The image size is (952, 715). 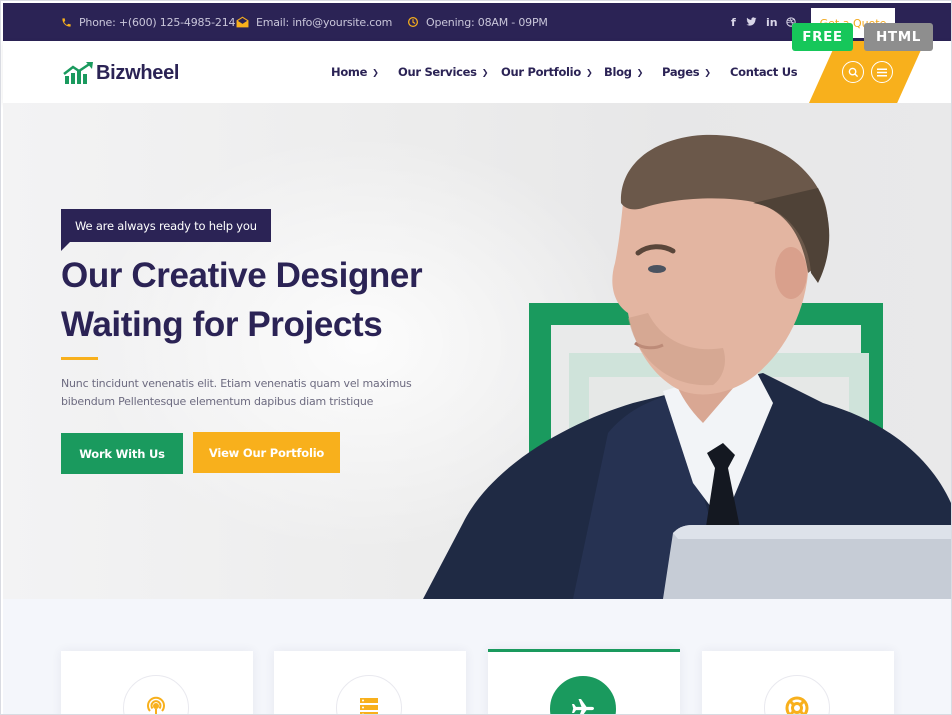 I want to click on topbar-email: Email: info@yoursite.com, so click(x=314, y=22).